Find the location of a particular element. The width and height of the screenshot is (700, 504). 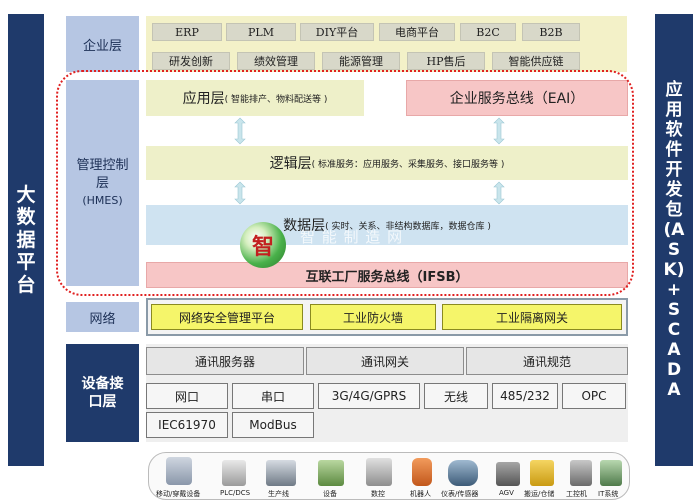

device-icon-plc is located at coordinates (234, 473).